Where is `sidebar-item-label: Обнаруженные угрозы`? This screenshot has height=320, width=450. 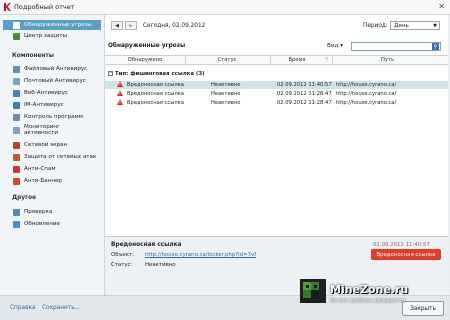
sidebar-item-label: Обнаруженные угрозы is located at coordinates (58, 25).